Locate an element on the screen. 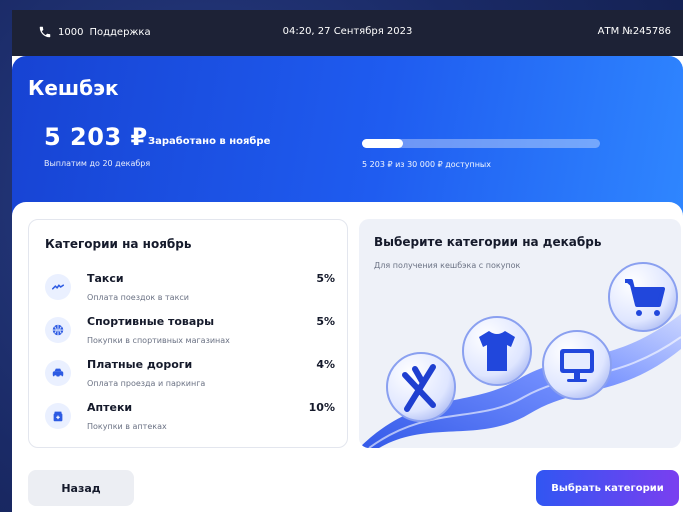 The width and height of the screenshot is (683, 512). payout-note: Выплатим до 20 декабря is located at coordinates (97, 163).